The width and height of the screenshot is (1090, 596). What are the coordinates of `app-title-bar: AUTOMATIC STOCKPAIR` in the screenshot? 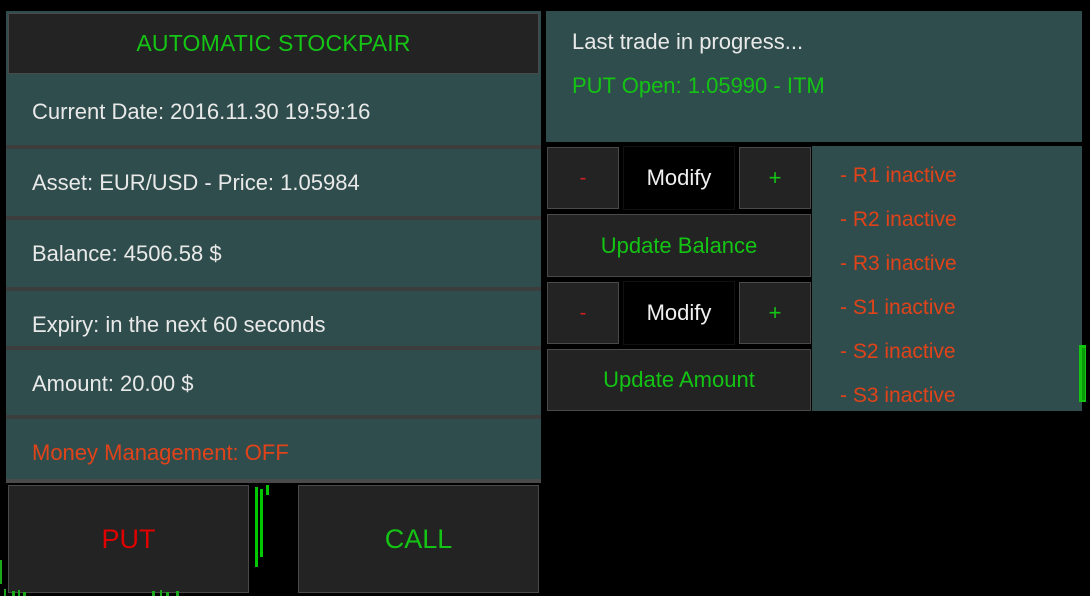 It's located at (273, 43).